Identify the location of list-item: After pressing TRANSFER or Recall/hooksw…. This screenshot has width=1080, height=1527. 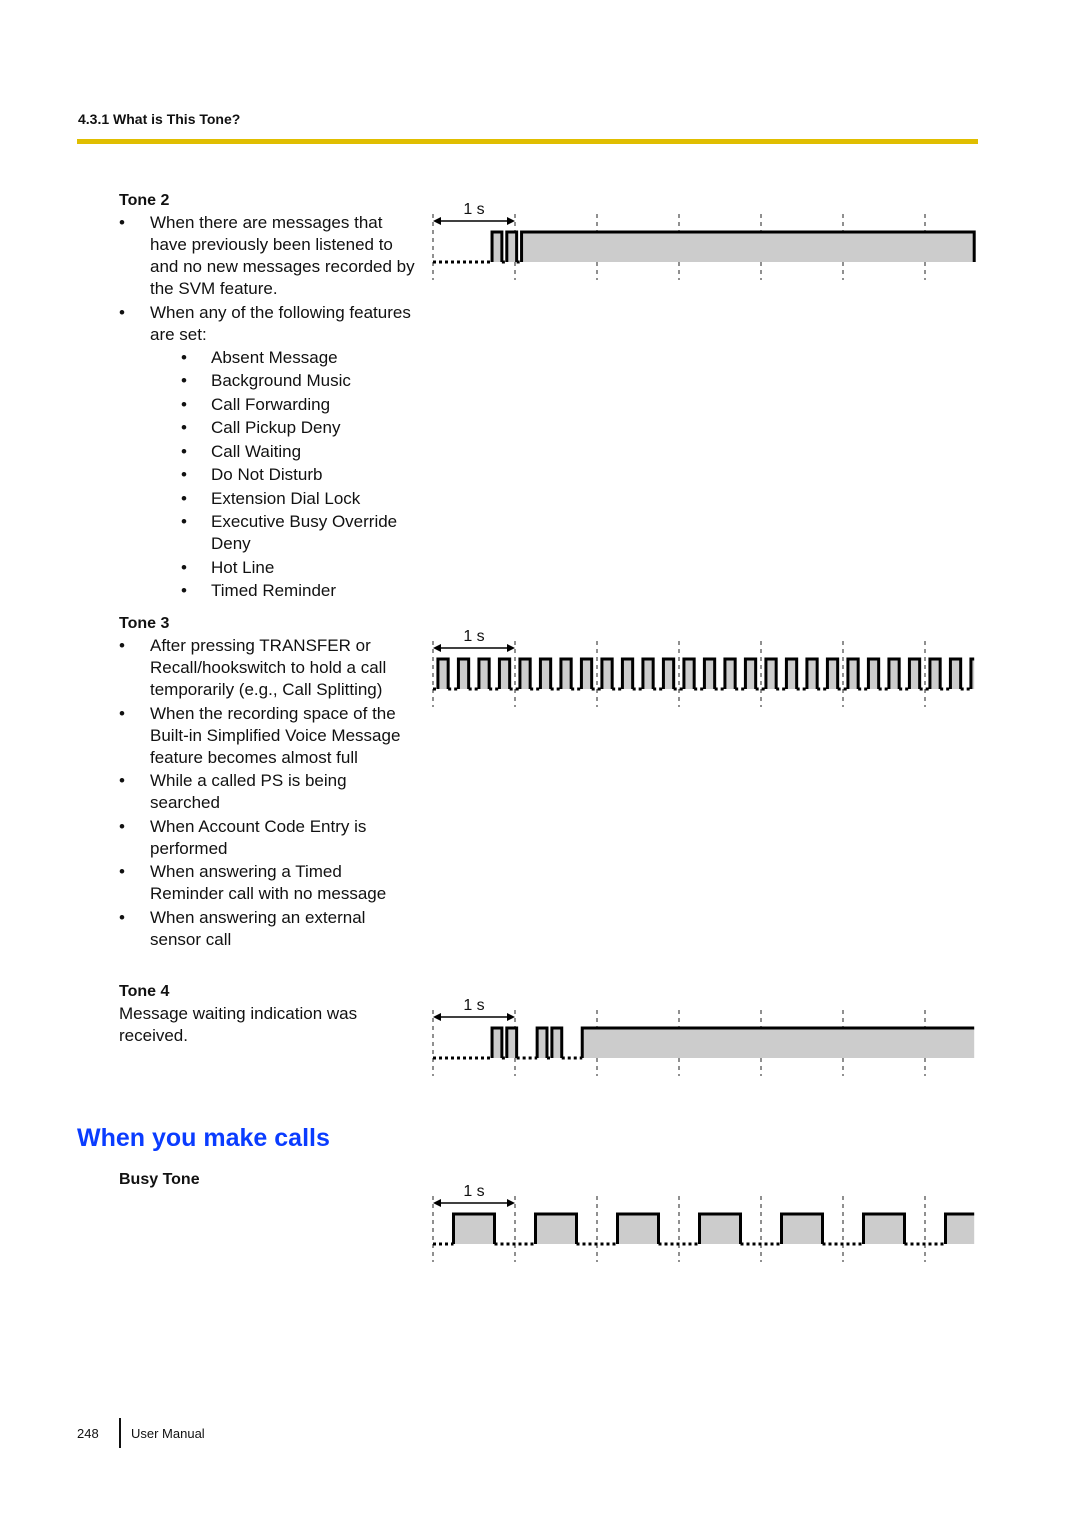
(269, 668).